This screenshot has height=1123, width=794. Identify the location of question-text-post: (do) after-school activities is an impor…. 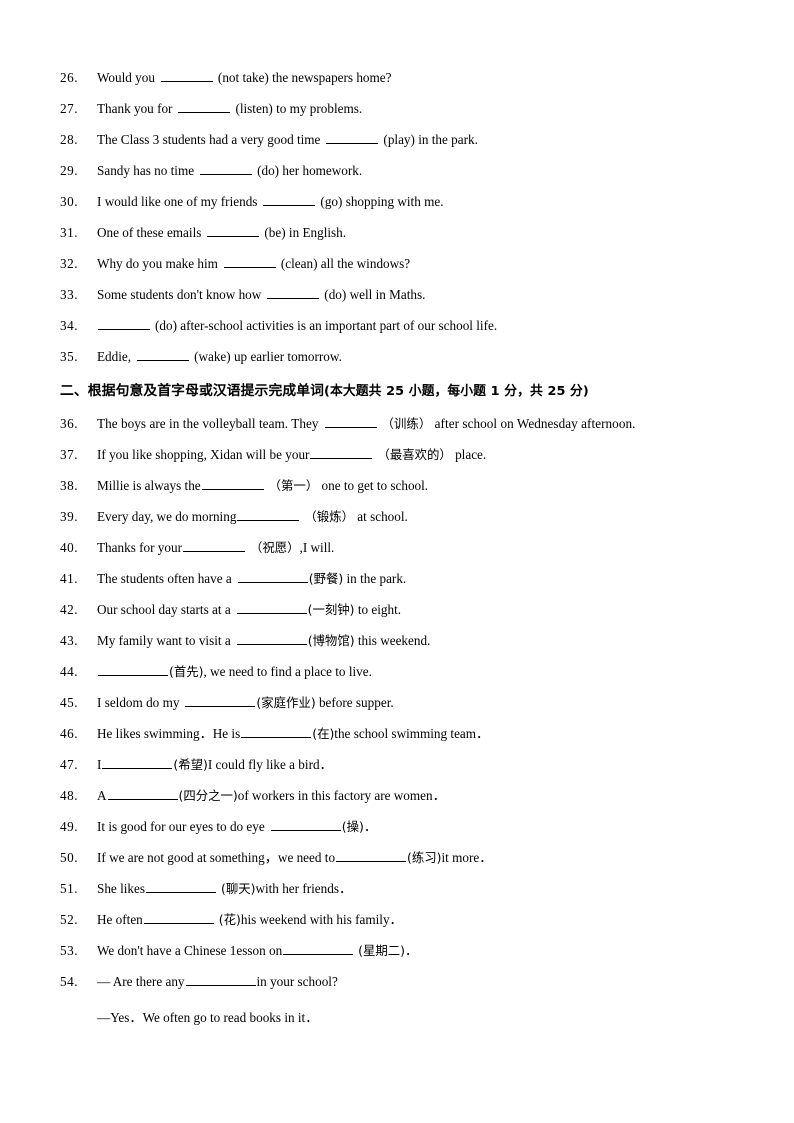
(326, 325).